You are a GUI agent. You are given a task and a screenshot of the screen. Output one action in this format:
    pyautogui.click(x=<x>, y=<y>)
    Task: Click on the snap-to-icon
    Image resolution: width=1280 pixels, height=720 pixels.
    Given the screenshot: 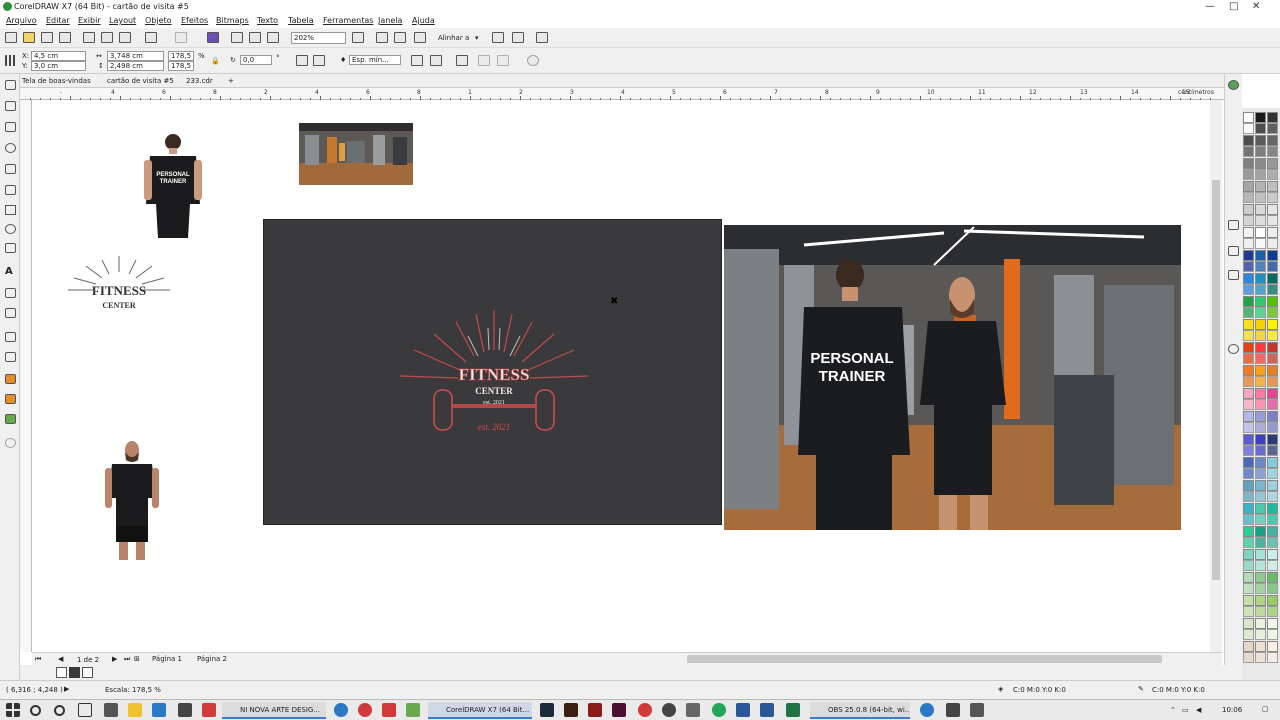 What is the action you would take?
    pyautogui.click(x=382, y=37)
    